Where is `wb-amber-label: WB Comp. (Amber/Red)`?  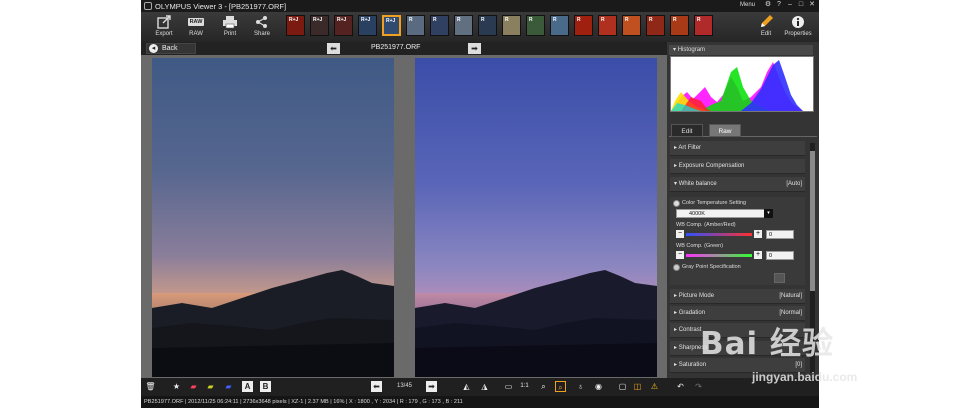 wb-amber-label: WB Comp. (Amber/Red) is located at coordinates (706, 225).